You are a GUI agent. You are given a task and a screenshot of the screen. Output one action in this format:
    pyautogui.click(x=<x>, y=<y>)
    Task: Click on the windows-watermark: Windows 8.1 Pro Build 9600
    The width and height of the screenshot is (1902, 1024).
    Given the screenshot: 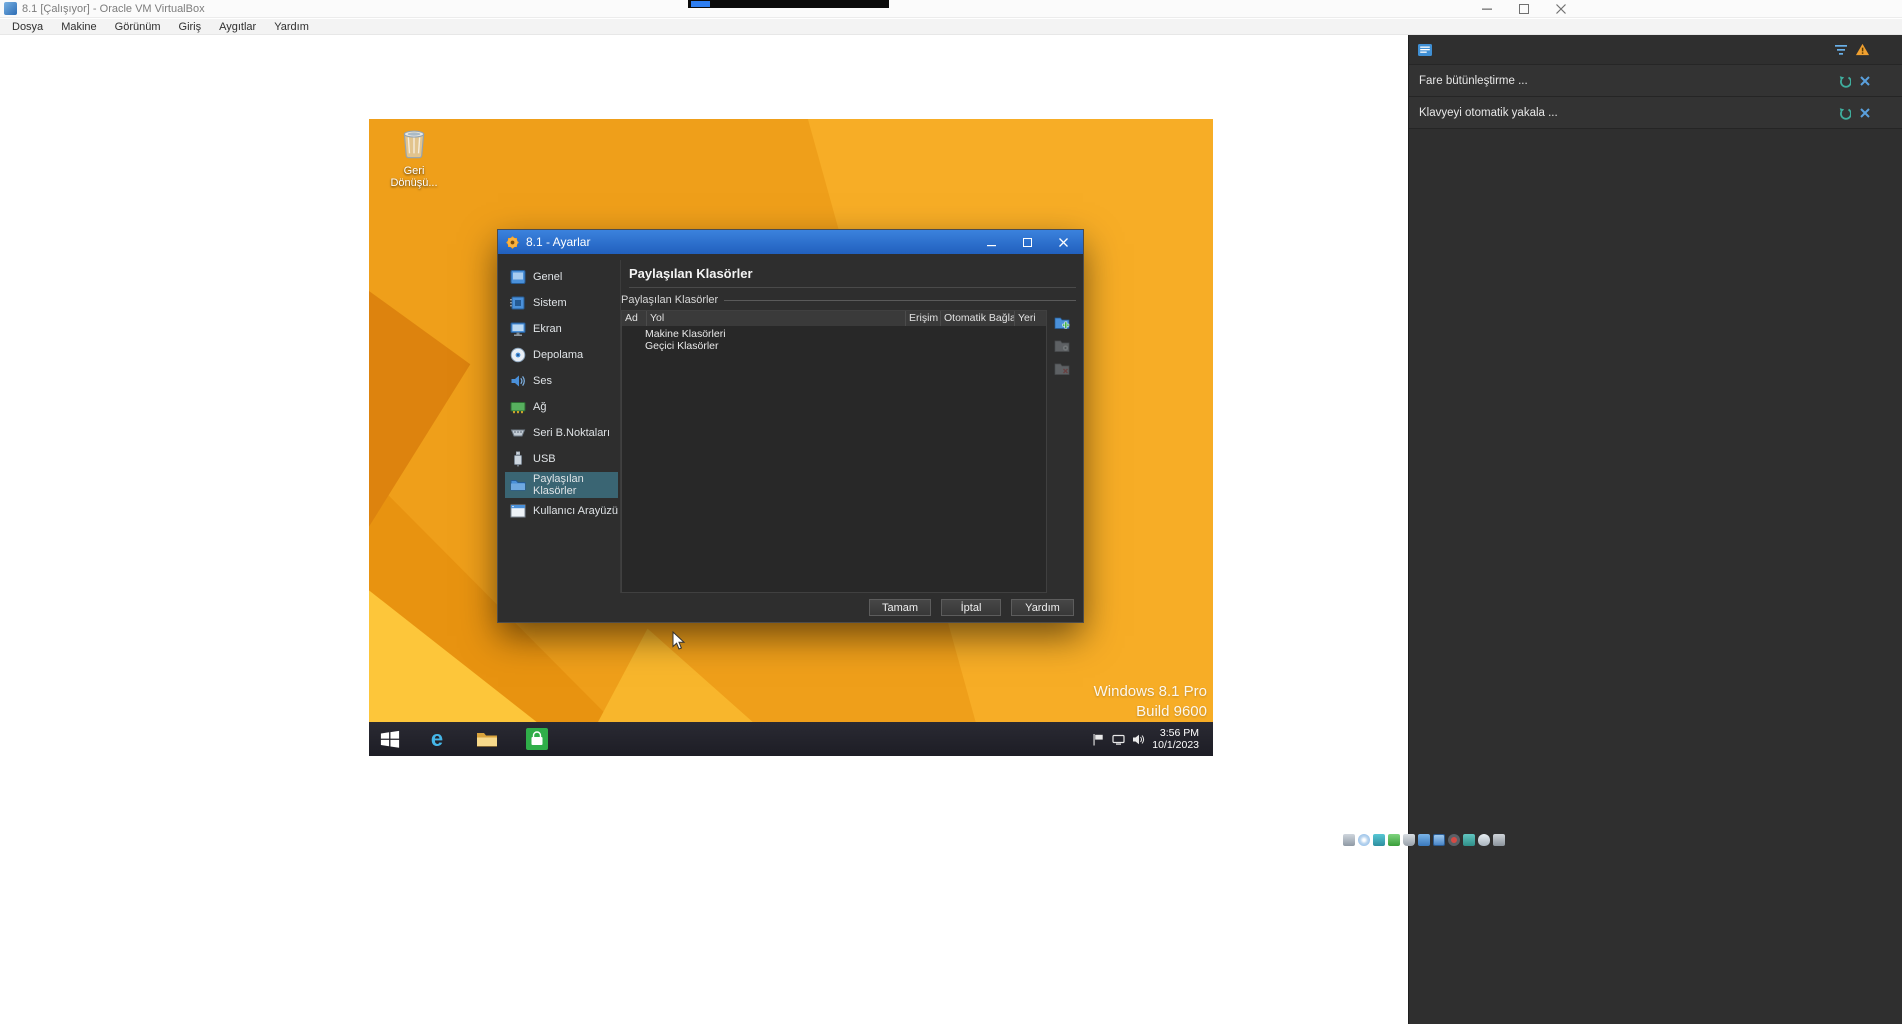 What is the action you would take?
    pyautogui.click(x=1150, y=702)
    